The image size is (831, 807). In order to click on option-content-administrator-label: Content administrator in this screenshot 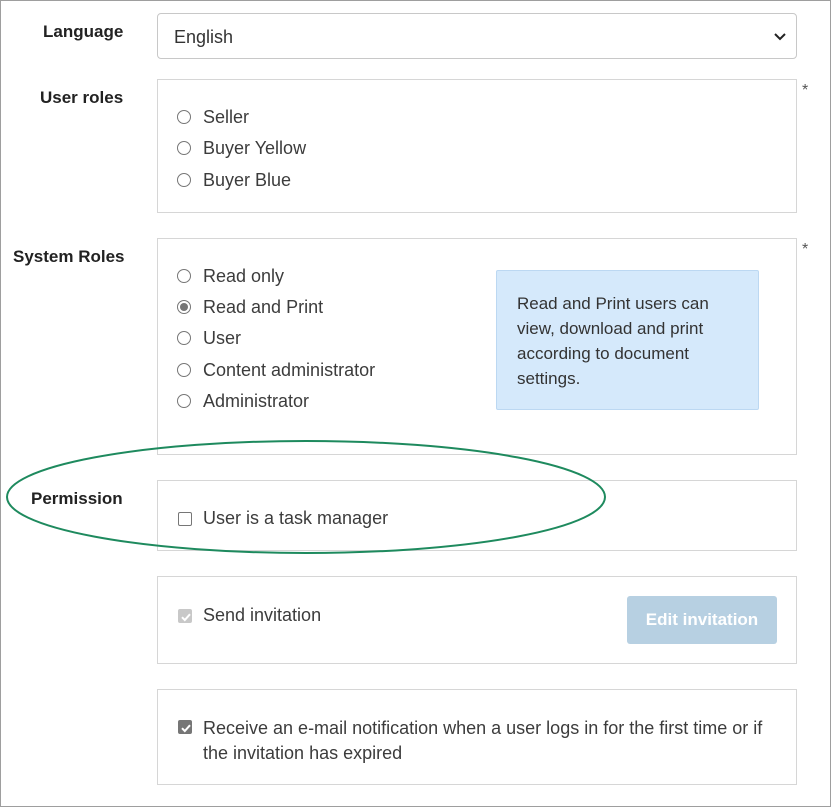, I will do `click(289, 370)`.